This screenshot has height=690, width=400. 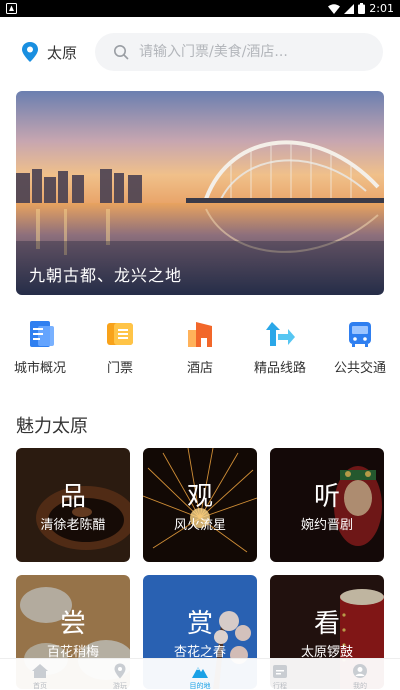 What do you see at coordinates (326, 525) in the screenshot?
I see `card-subtitle: 婉约晋剧` at bounding box center [326, 525].